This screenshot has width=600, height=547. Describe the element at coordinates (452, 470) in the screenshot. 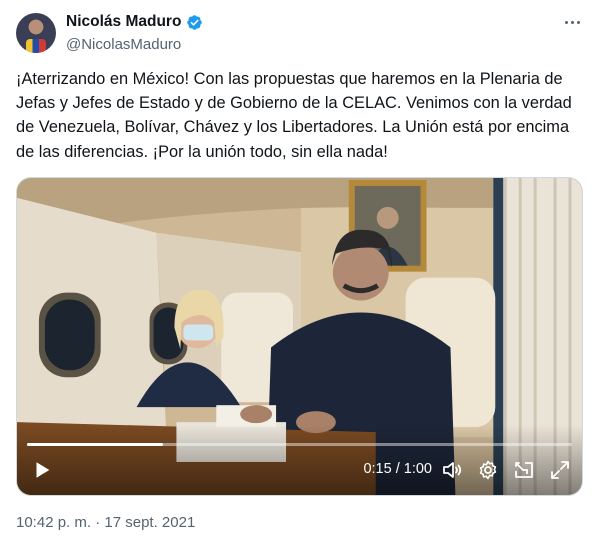

I see `volume-icon` at that location.